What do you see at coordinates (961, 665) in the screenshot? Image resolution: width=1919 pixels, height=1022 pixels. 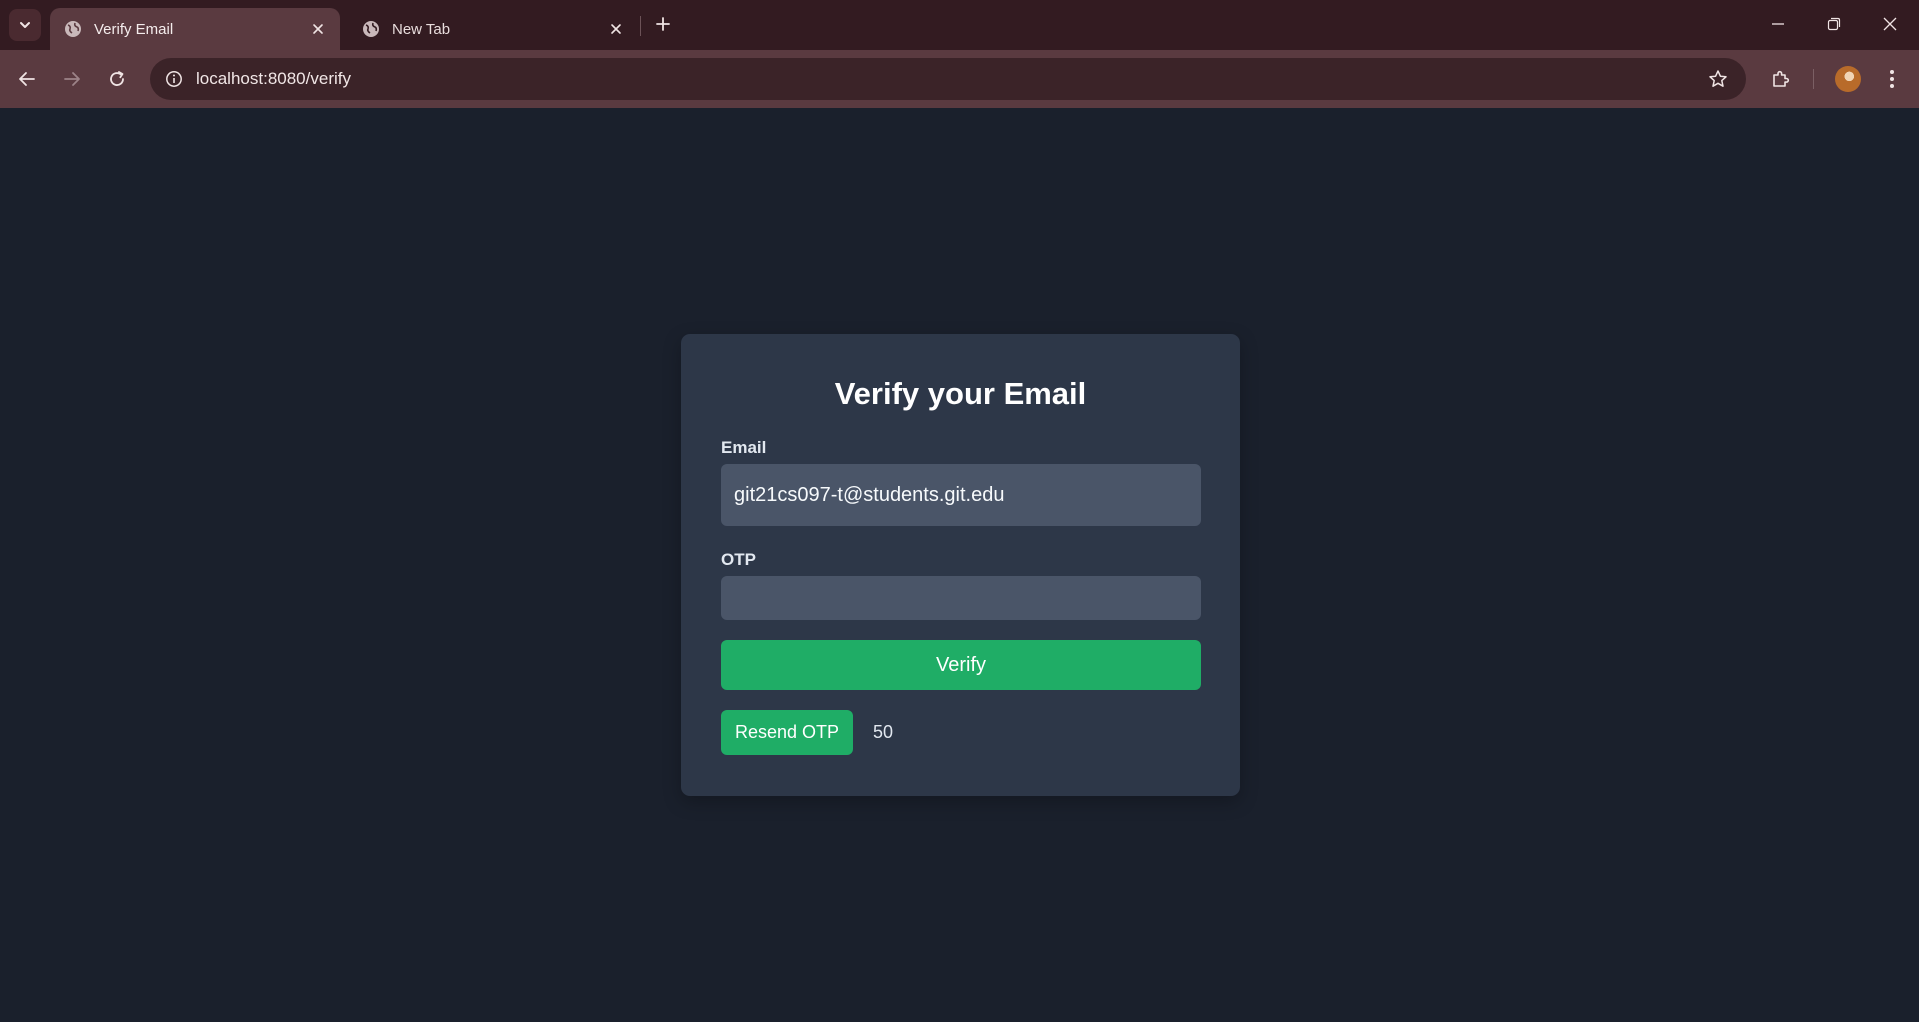 I see `verify-button: Verify` at bounding box center [961, 665].